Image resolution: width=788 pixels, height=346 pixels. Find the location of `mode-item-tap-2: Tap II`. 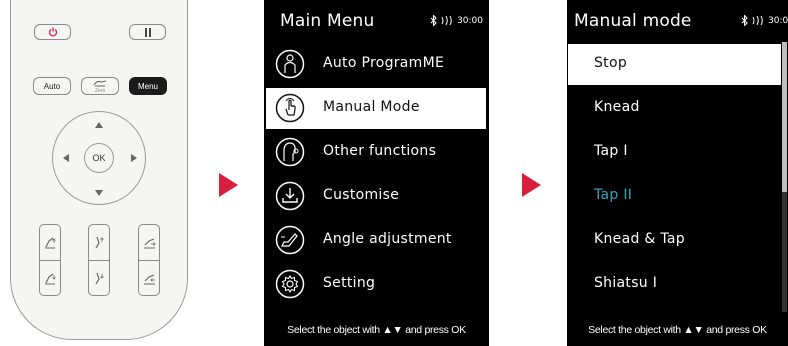

mode-item-tap-2: Tap II is located at coordinates (674, 196).